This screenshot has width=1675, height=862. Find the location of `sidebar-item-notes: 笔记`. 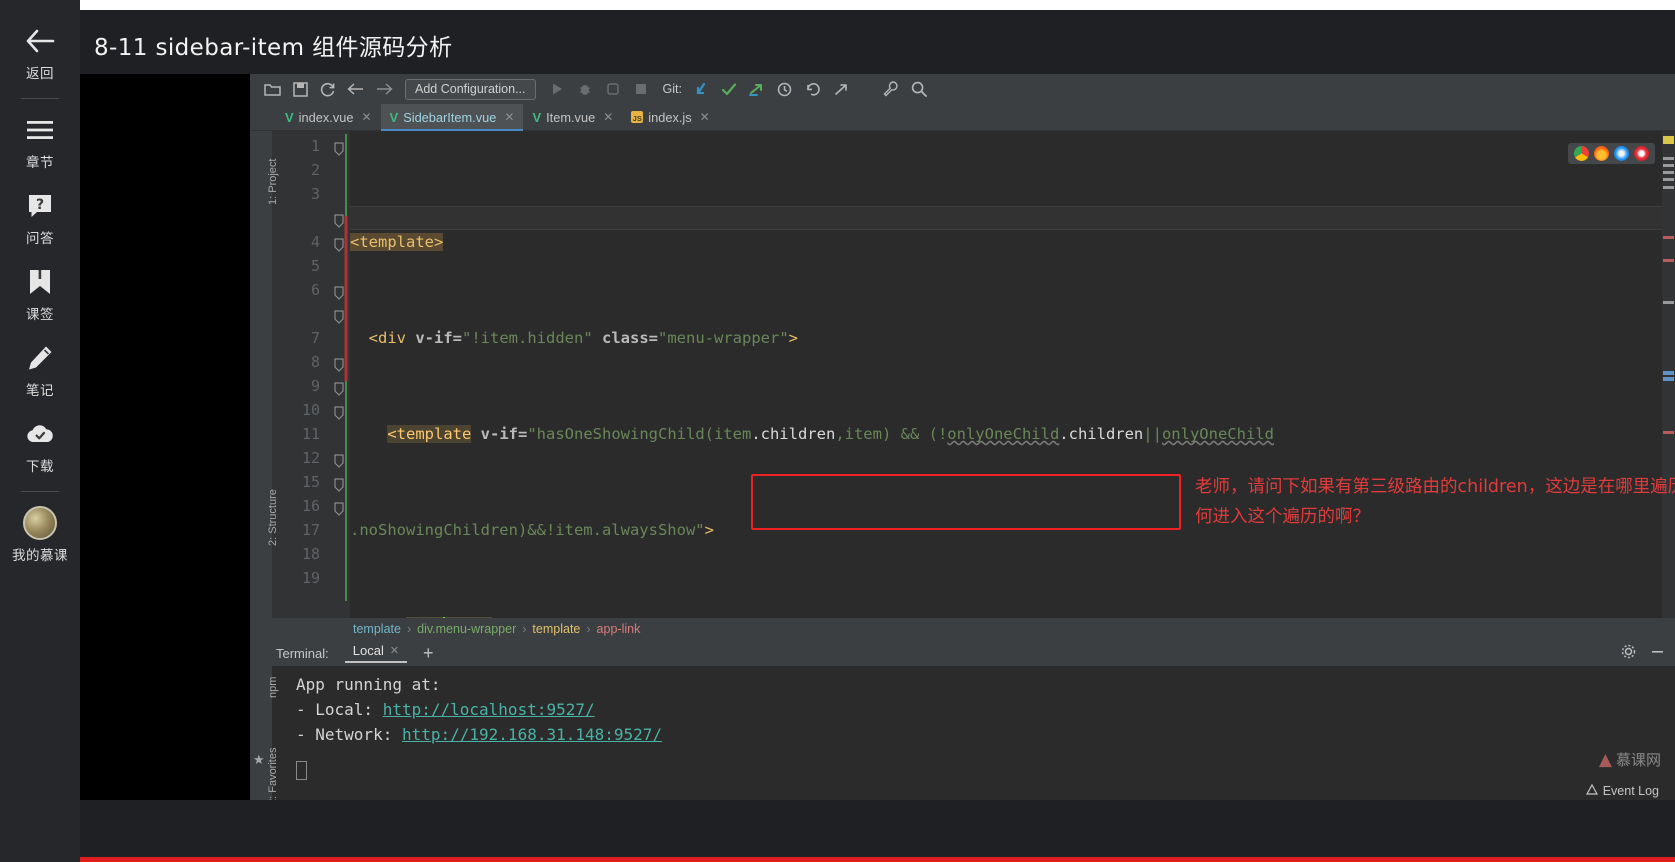

sidebar-item-notes: 笔记 is located at coordinates (40, 370).